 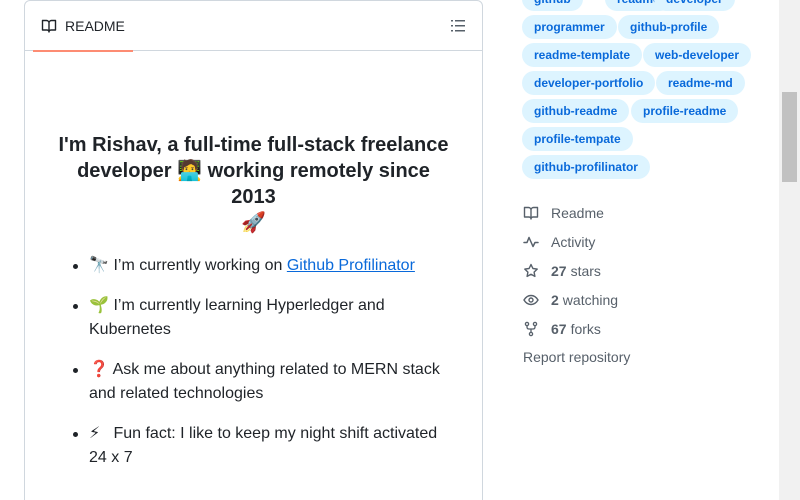 What do you see at coordinates (318, 184) in the screenshot?
I see `title-text-line2: working remotely since 2013` at bounding box center [318, 184].